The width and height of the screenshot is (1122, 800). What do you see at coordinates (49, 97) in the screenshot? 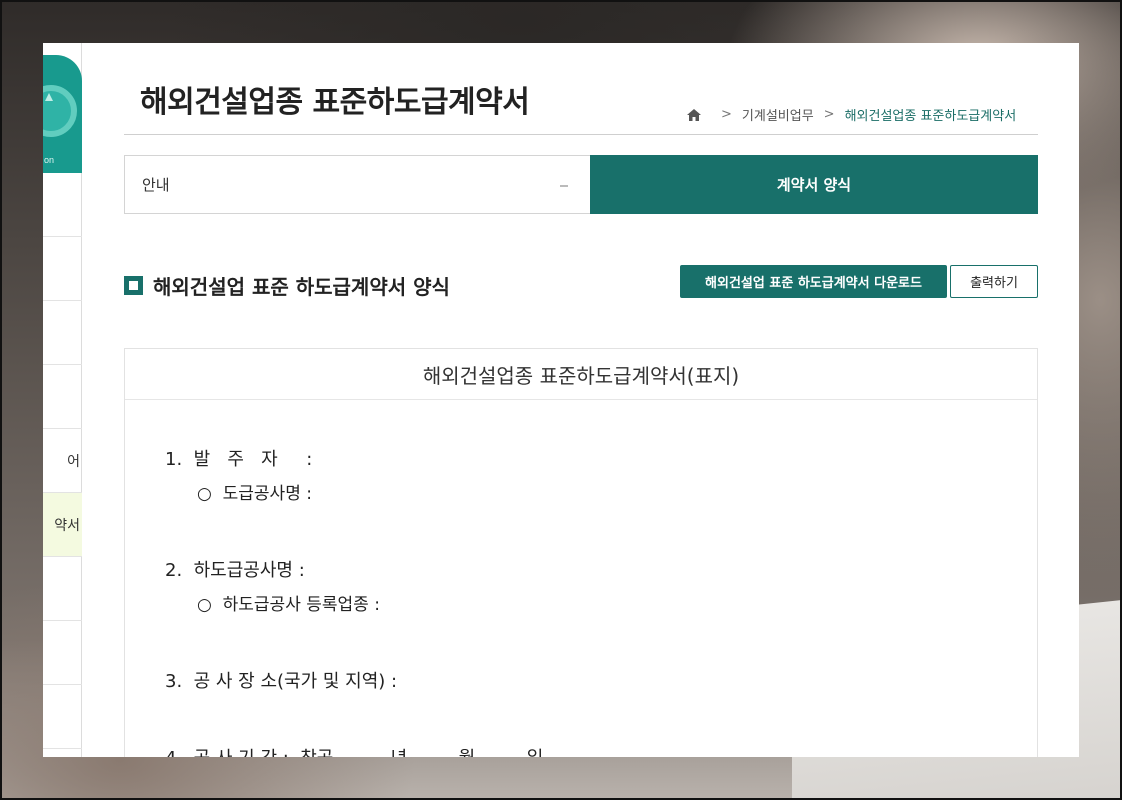
I see `logo-triangle-icon` at bounding box center [49, 97].